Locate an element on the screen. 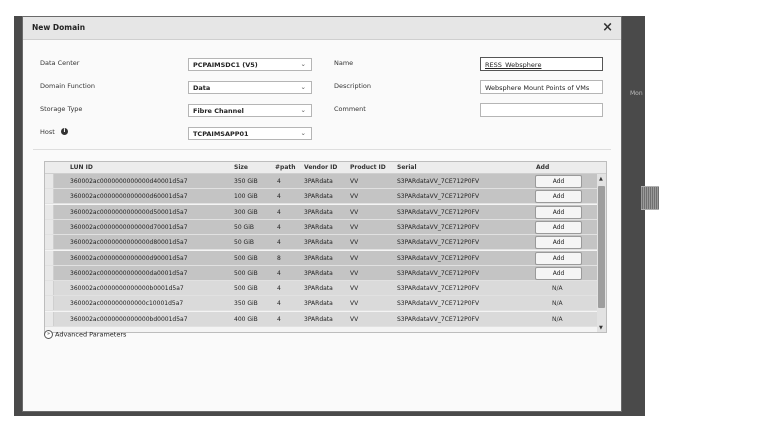 Image resolution: width=768 pixels, height=432 pixels. description-value: Websphere Mount Points of VMs is located at coordinates (537, 88).